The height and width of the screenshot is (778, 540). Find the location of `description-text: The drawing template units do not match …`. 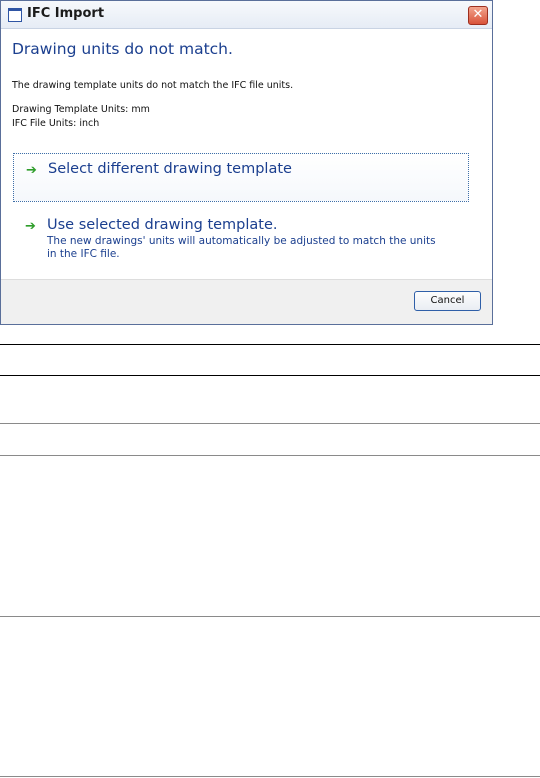

description-text: The drawing template units do not match … is located at coordinates (153, 85).